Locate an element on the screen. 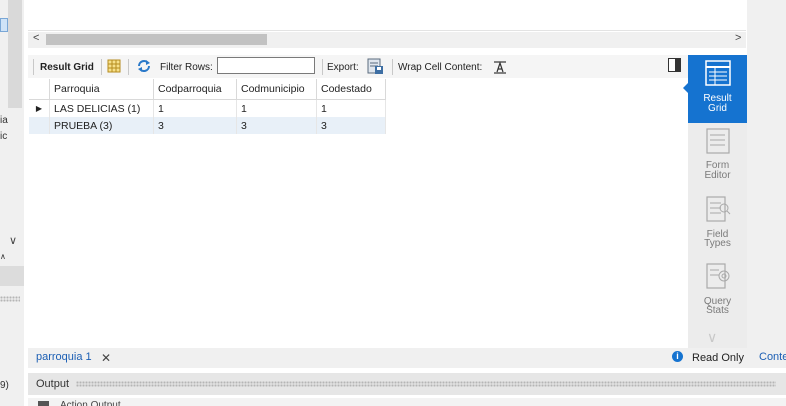  grid-layout-icon is located at coordinates (114, 66).